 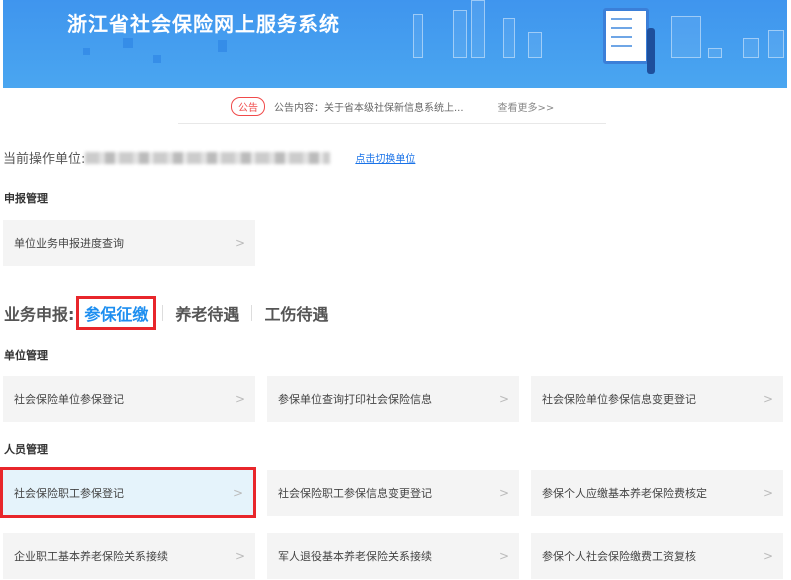 I want to click on tab-injury: 工伤待遇, so click(x=296, y=313).